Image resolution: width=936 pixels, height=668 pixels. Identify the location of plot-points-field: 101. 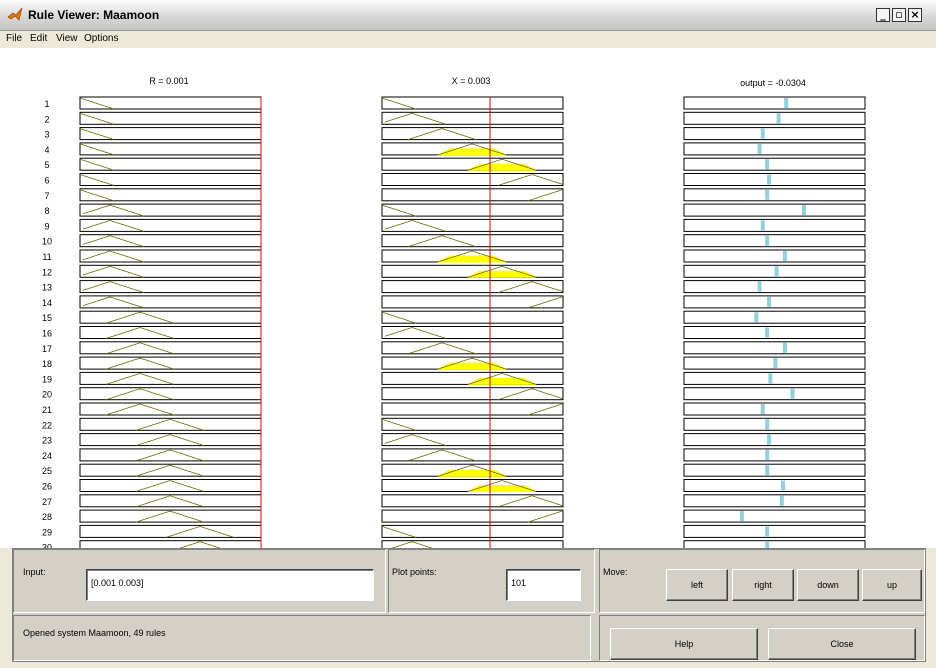
(543, 585).